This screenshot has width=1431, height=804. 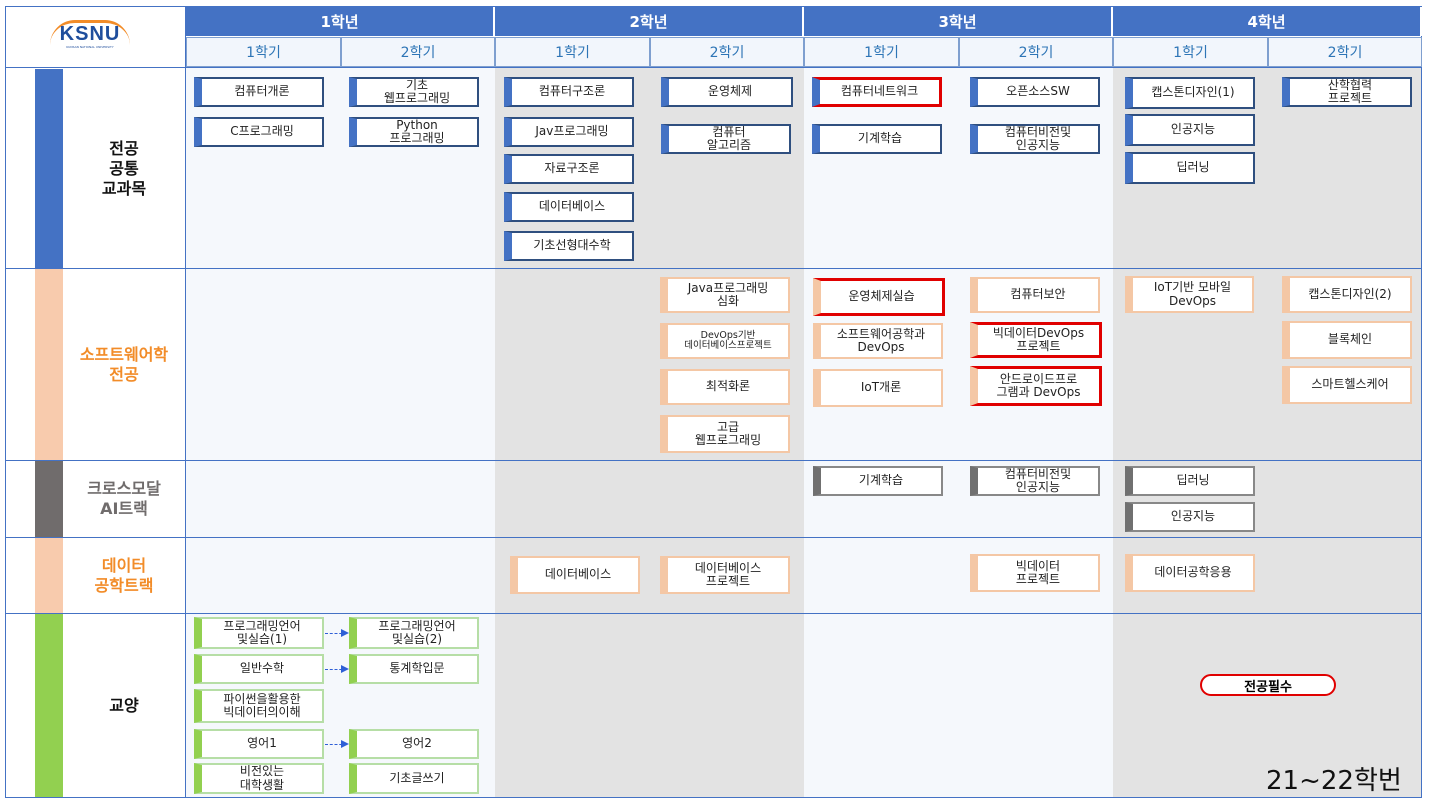 I want to click on course-basic-writing: 기초글쓰기, so click(x=414, y=778).